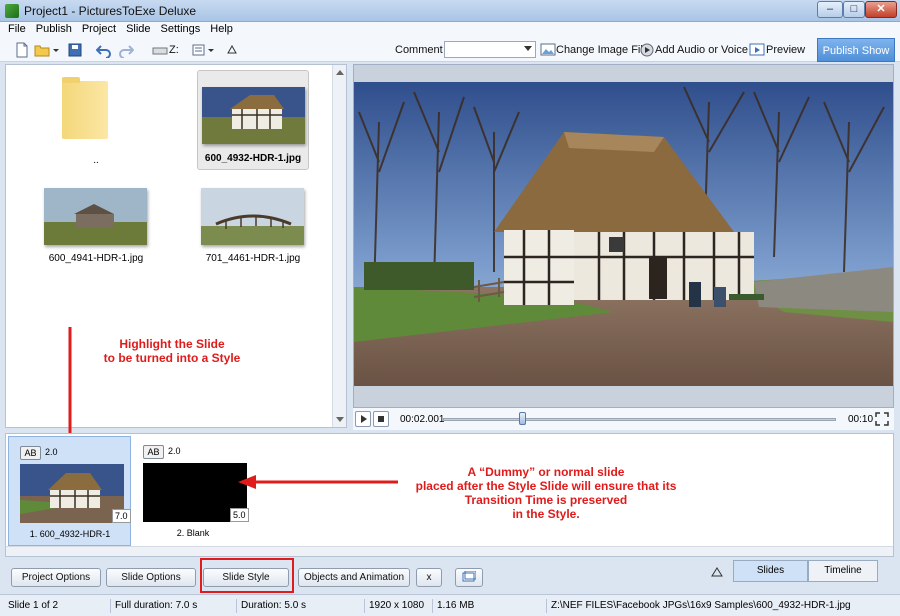  I want to click on file-name: 600_4941-HDR-1.jpg, so click(96, 258).